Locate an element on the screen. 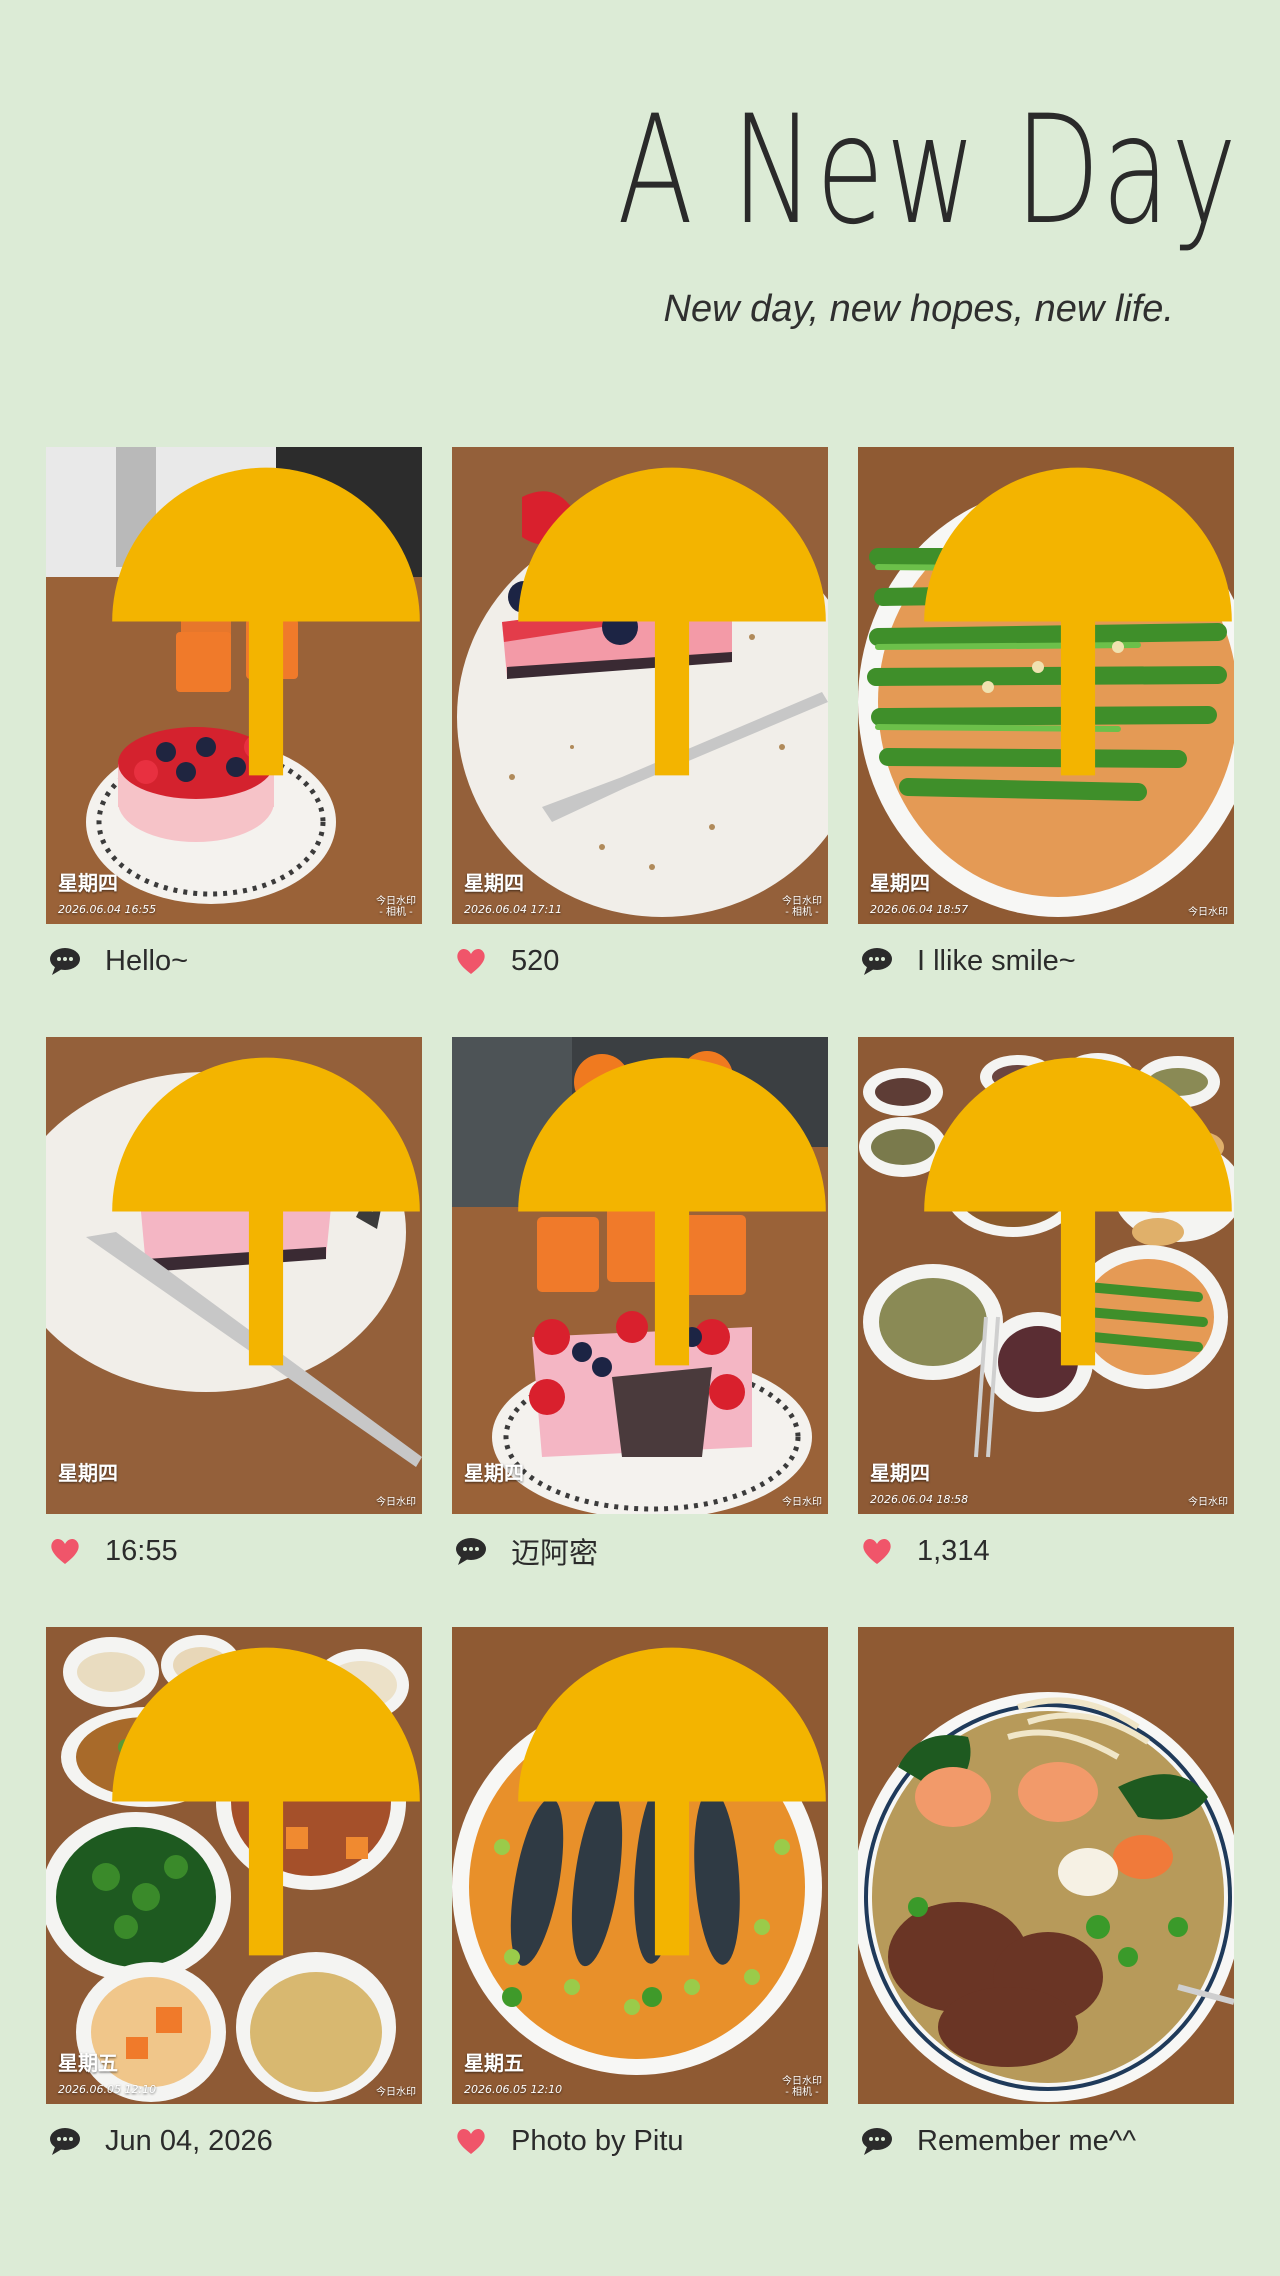 Image resolution: width=1280 pixels, height=2276 pixels. photo-card: 星期四 2026.06.04 18:57 今日水印 I llike smile~ is located at coordinates (1046, 742).